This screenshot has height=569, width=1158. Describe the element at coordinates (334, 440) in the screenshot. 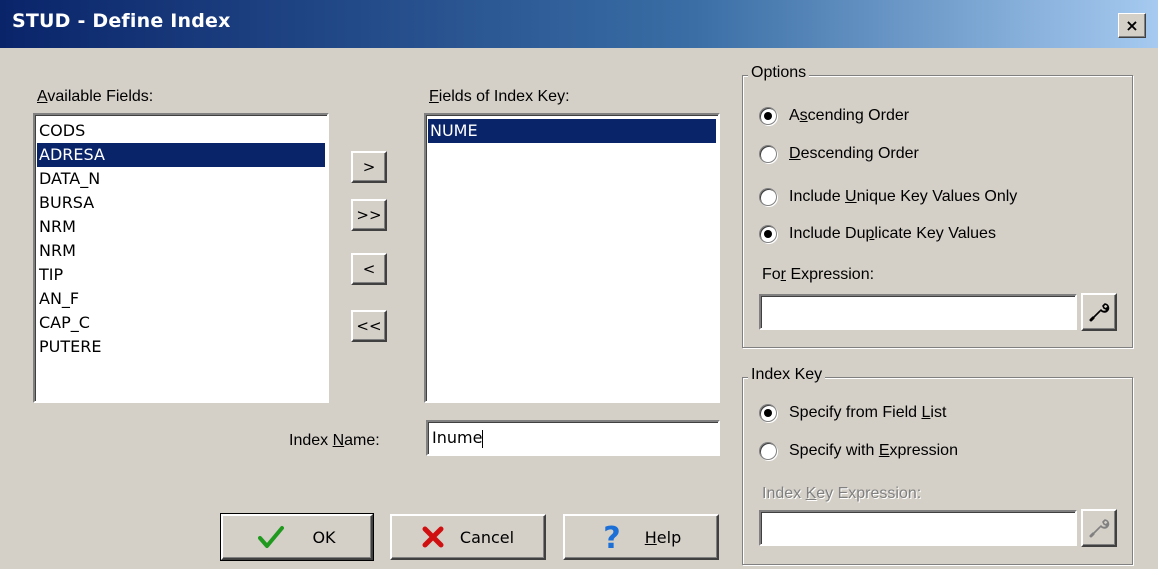

I see `index-name-label: Index Name:` at that location.